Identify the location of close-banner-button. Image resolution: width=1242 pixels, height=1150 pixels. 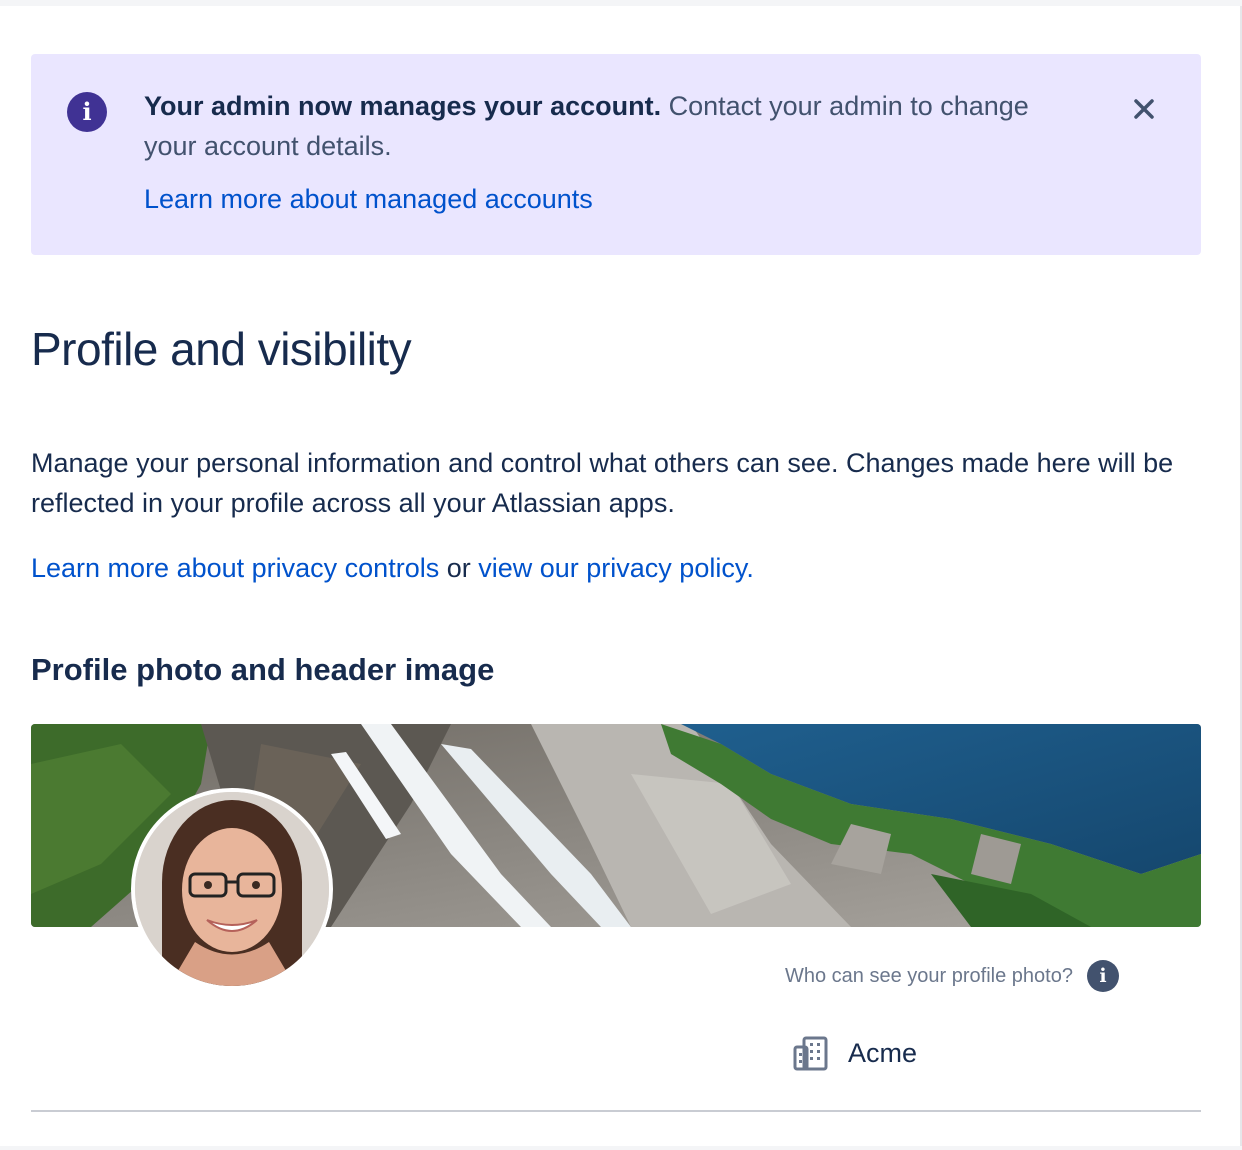
(1144, 109).